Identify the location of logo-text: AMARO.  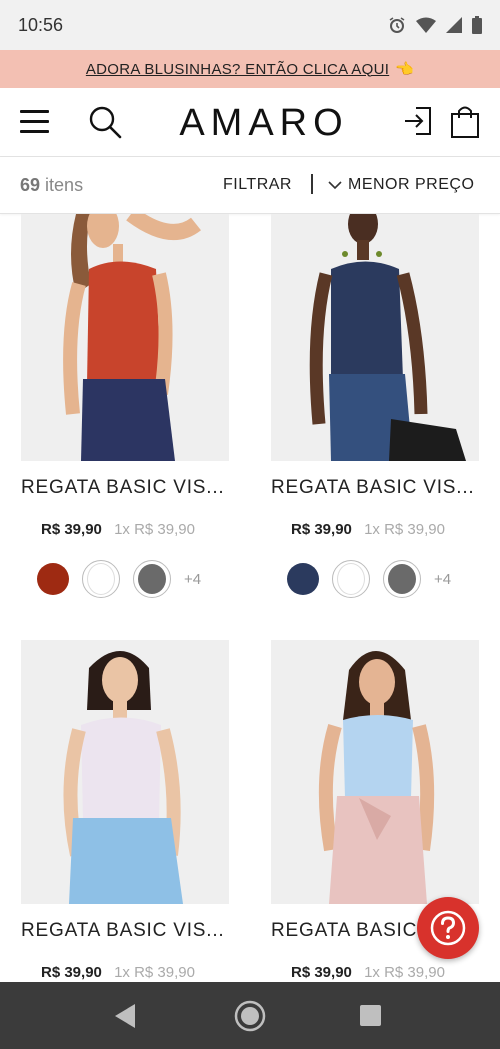
(264, 123).